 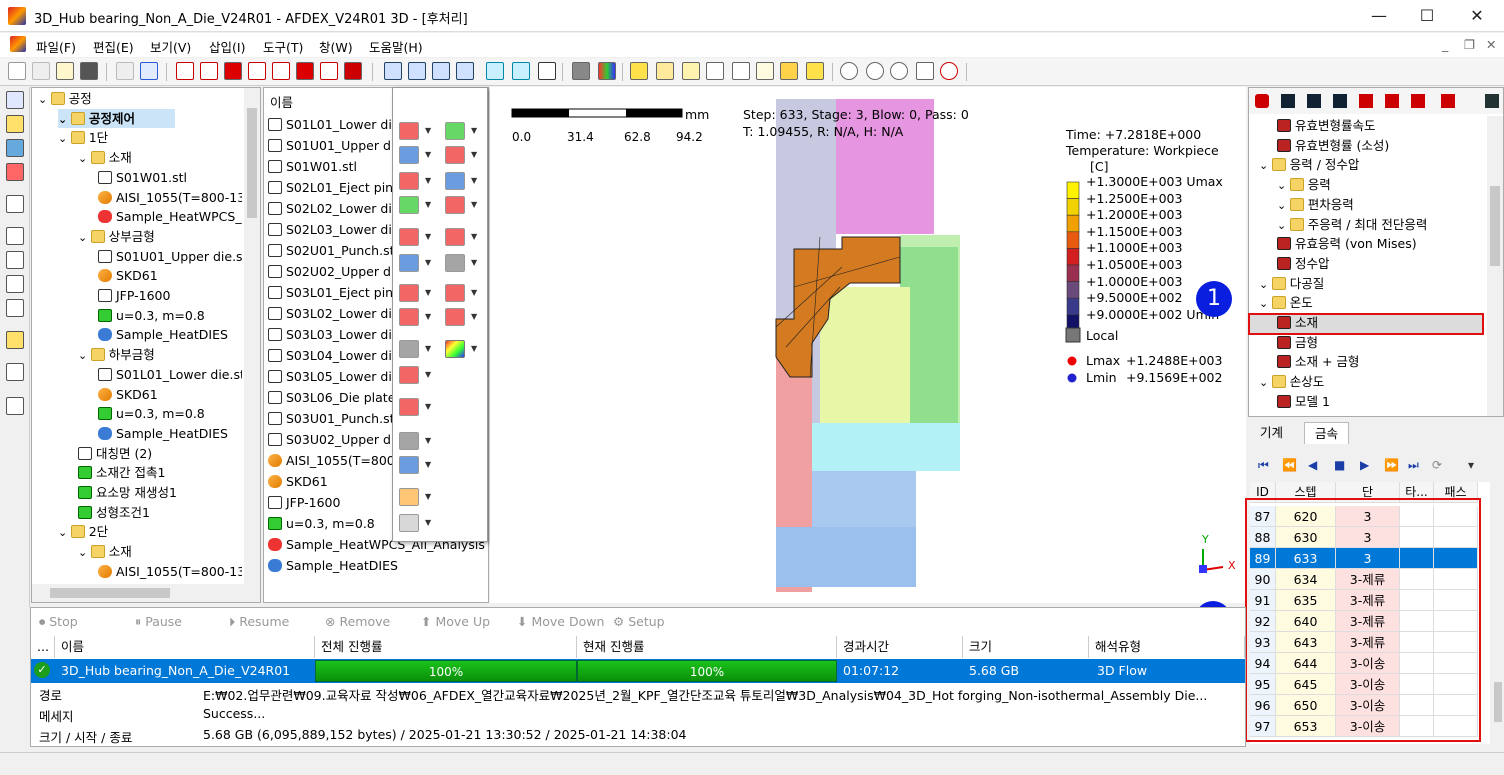 What do you see at coordinates (333, 565) in the screenshot?
I see `list-item: Sample_HeatDIES` at bounding box center [333, 565].